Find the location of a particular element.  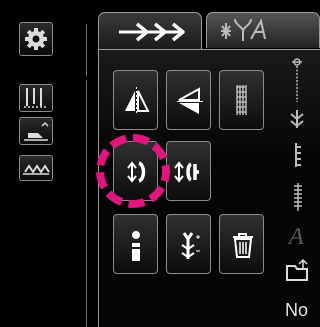

mirror-horizontal-icon is located at coordinates (190, 100).